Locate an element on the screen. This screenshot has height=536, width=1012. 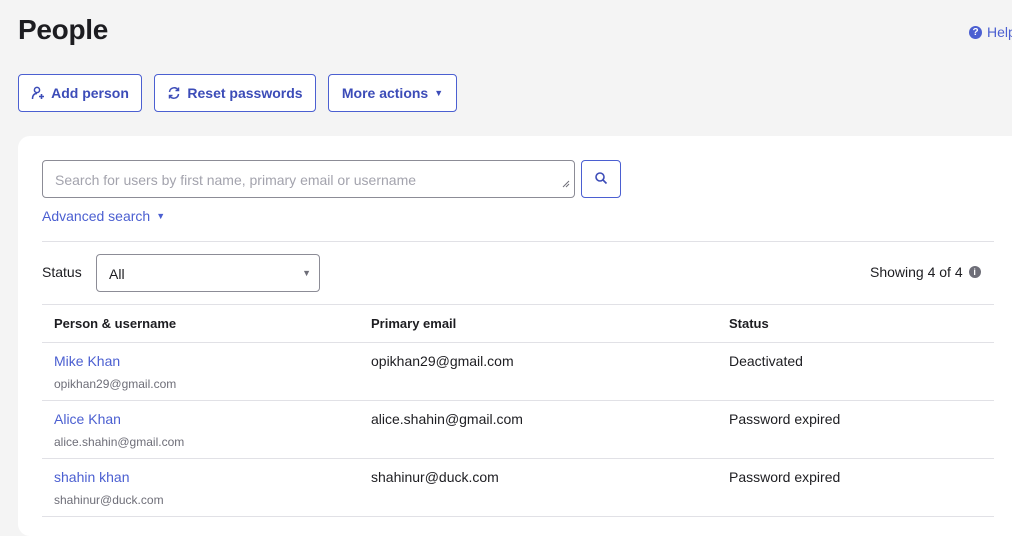
reset-passwords-label: Reset passwords is located at coordinates (245, 93).